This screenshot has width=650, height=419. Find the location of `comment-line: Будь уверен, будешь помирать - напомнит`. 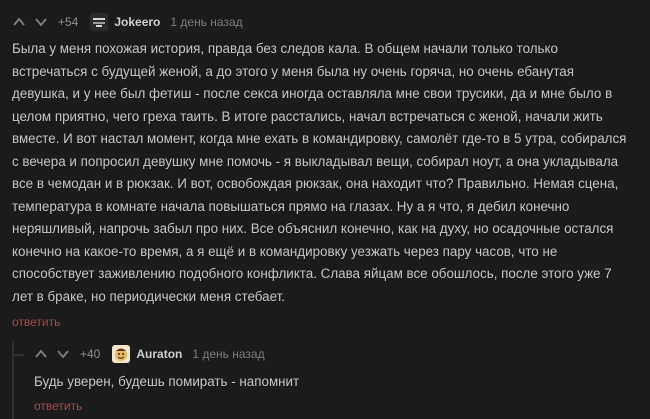

comment-line: Будь уверен, будешь помирать - напомнит is located at coordinates (167, 381).